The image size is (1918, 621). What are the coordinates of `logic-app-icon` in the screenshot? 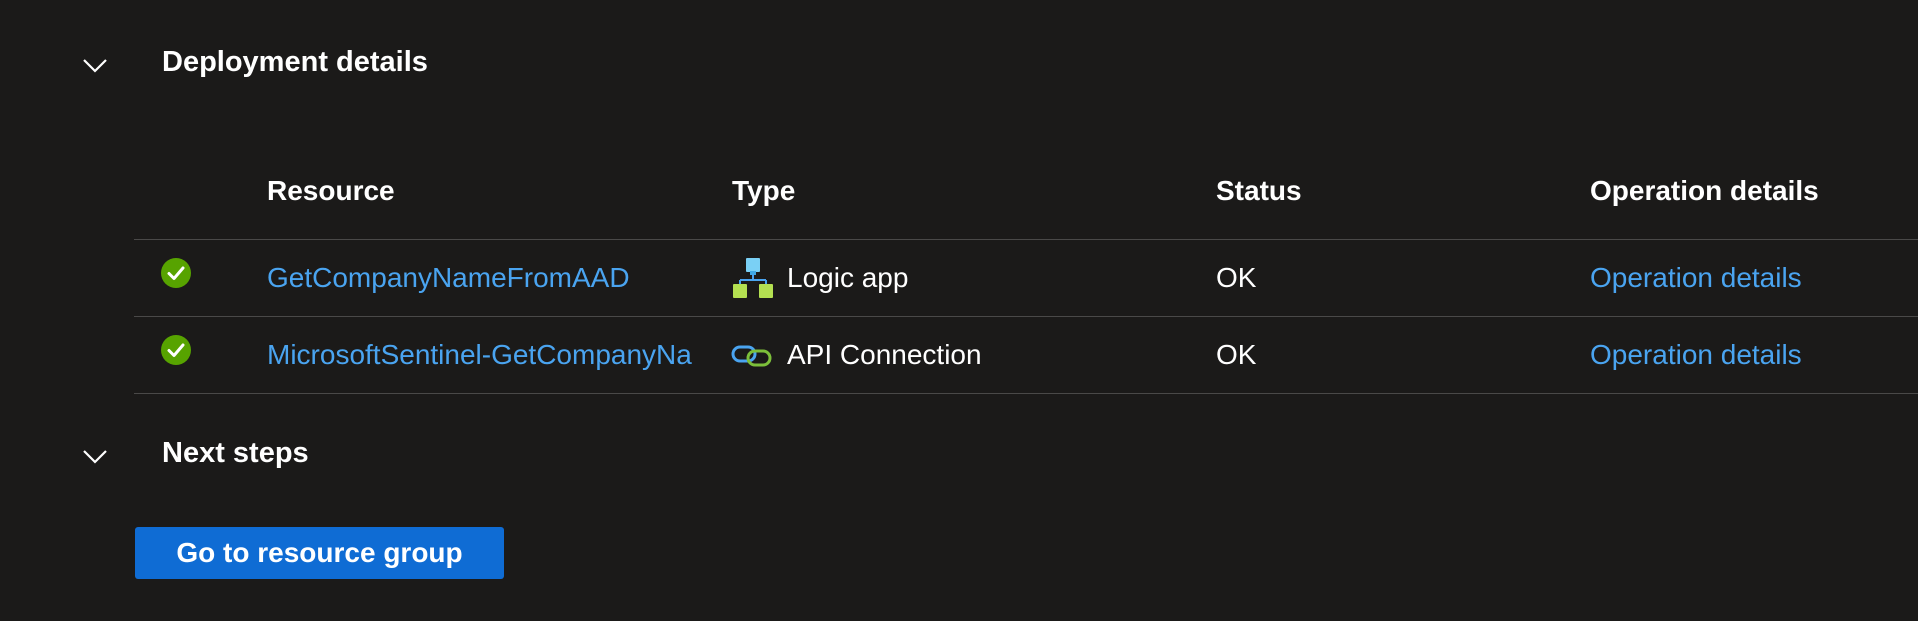 It's located at (752, 278).